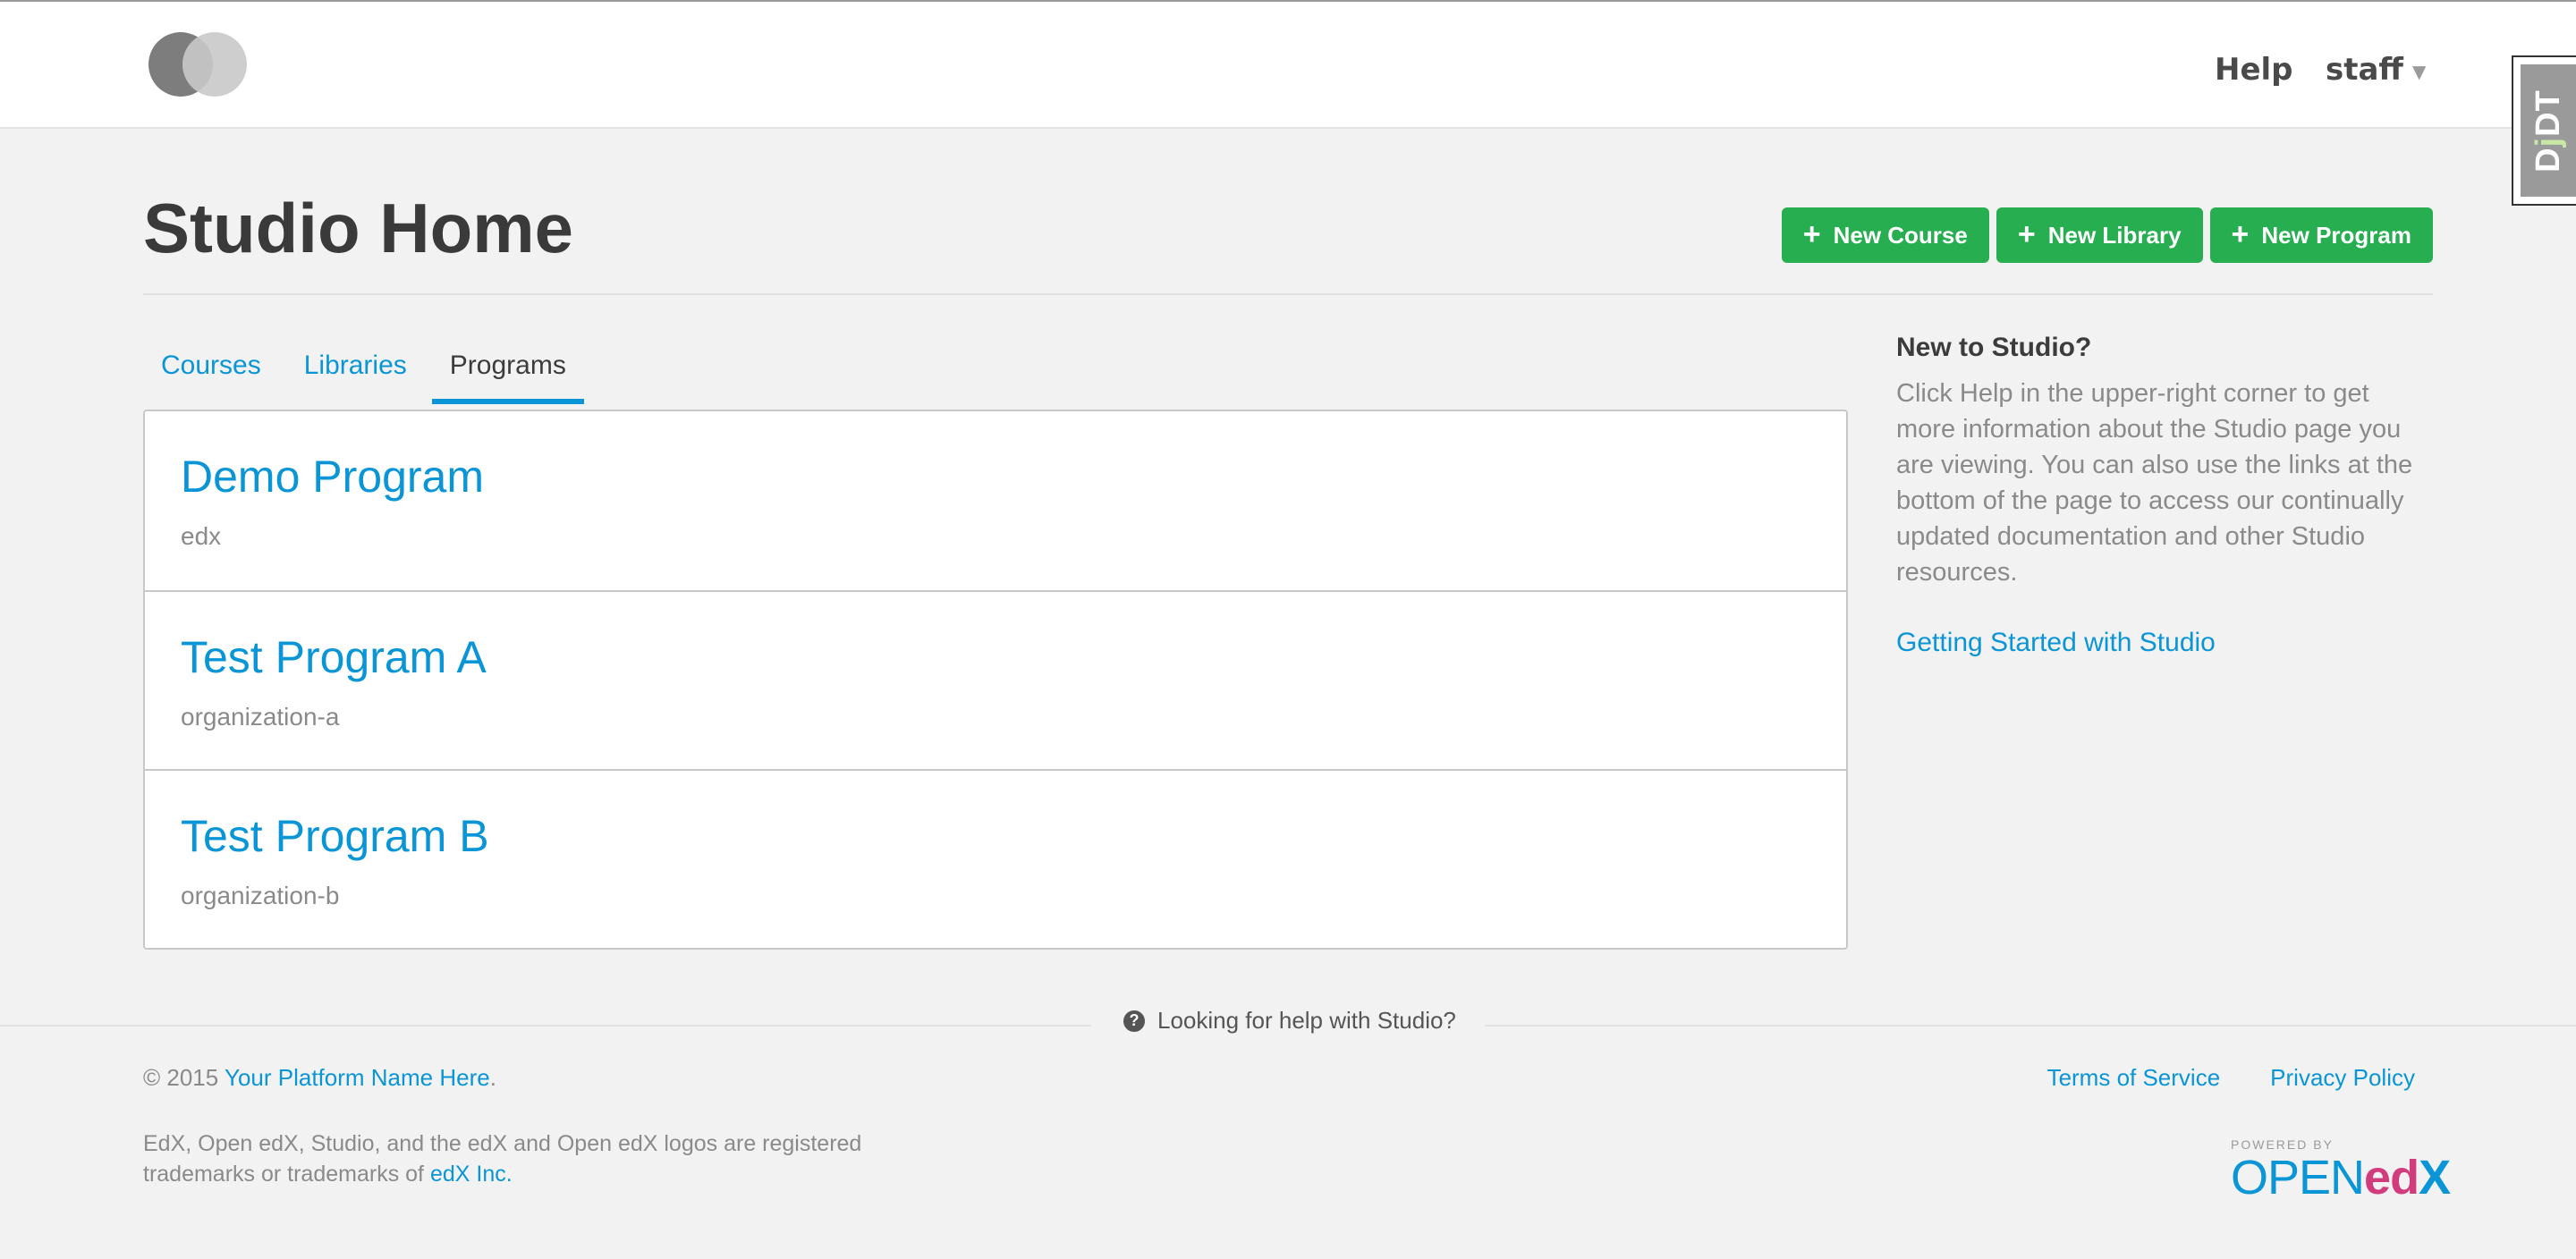 The width and height of the screenshot is (2576, 1259). Describe the element at coordinates (2341, 1177) in the screenshot. I see `openedx-wordmark: OPENedX` at that location.